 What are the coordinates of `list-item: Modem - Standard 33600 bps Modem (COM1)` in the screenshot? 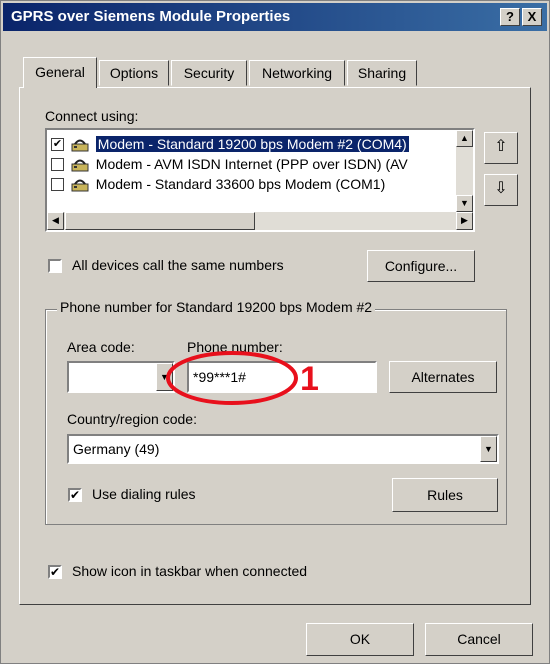 It's located at (256, 184).